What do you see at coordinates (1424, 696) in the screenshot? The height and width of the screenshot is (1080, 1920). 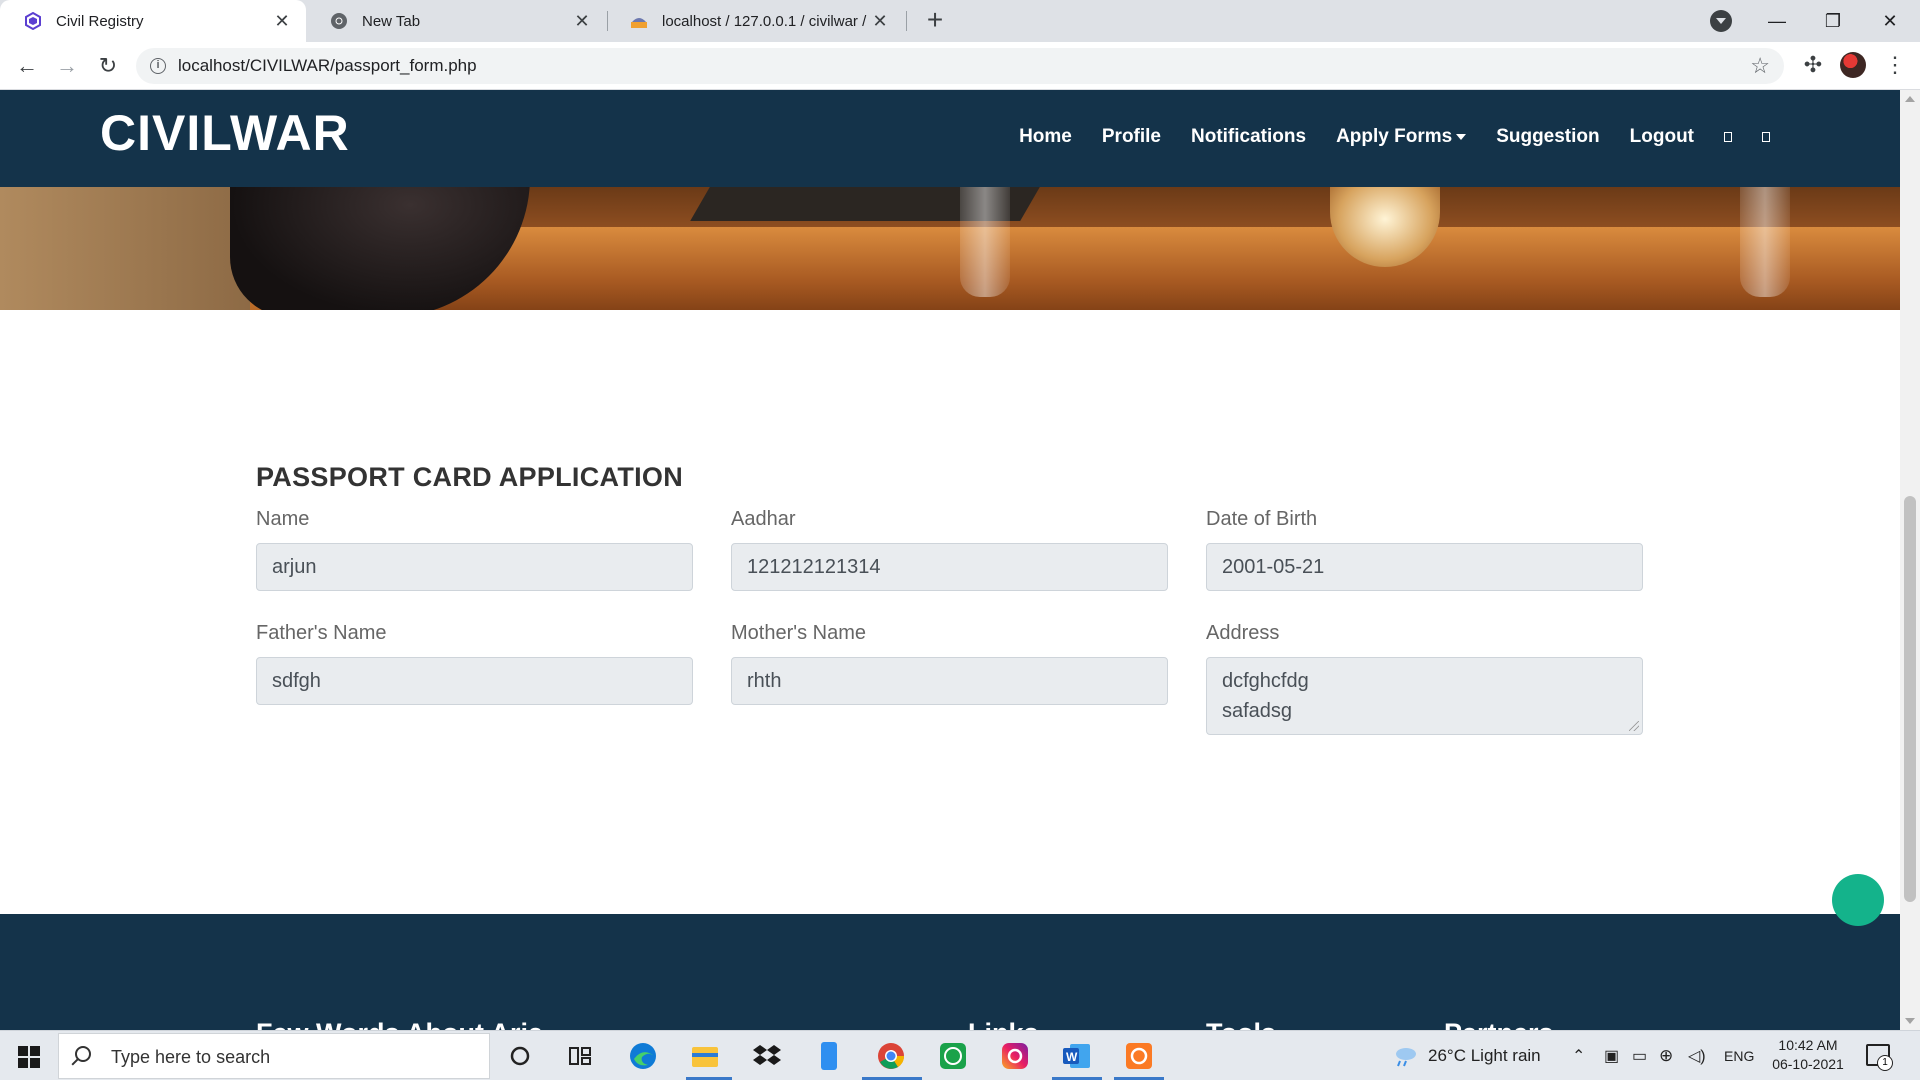 I see `address-textarea: dcfghcfdg safadsg` at bounding box center [1424, 696].